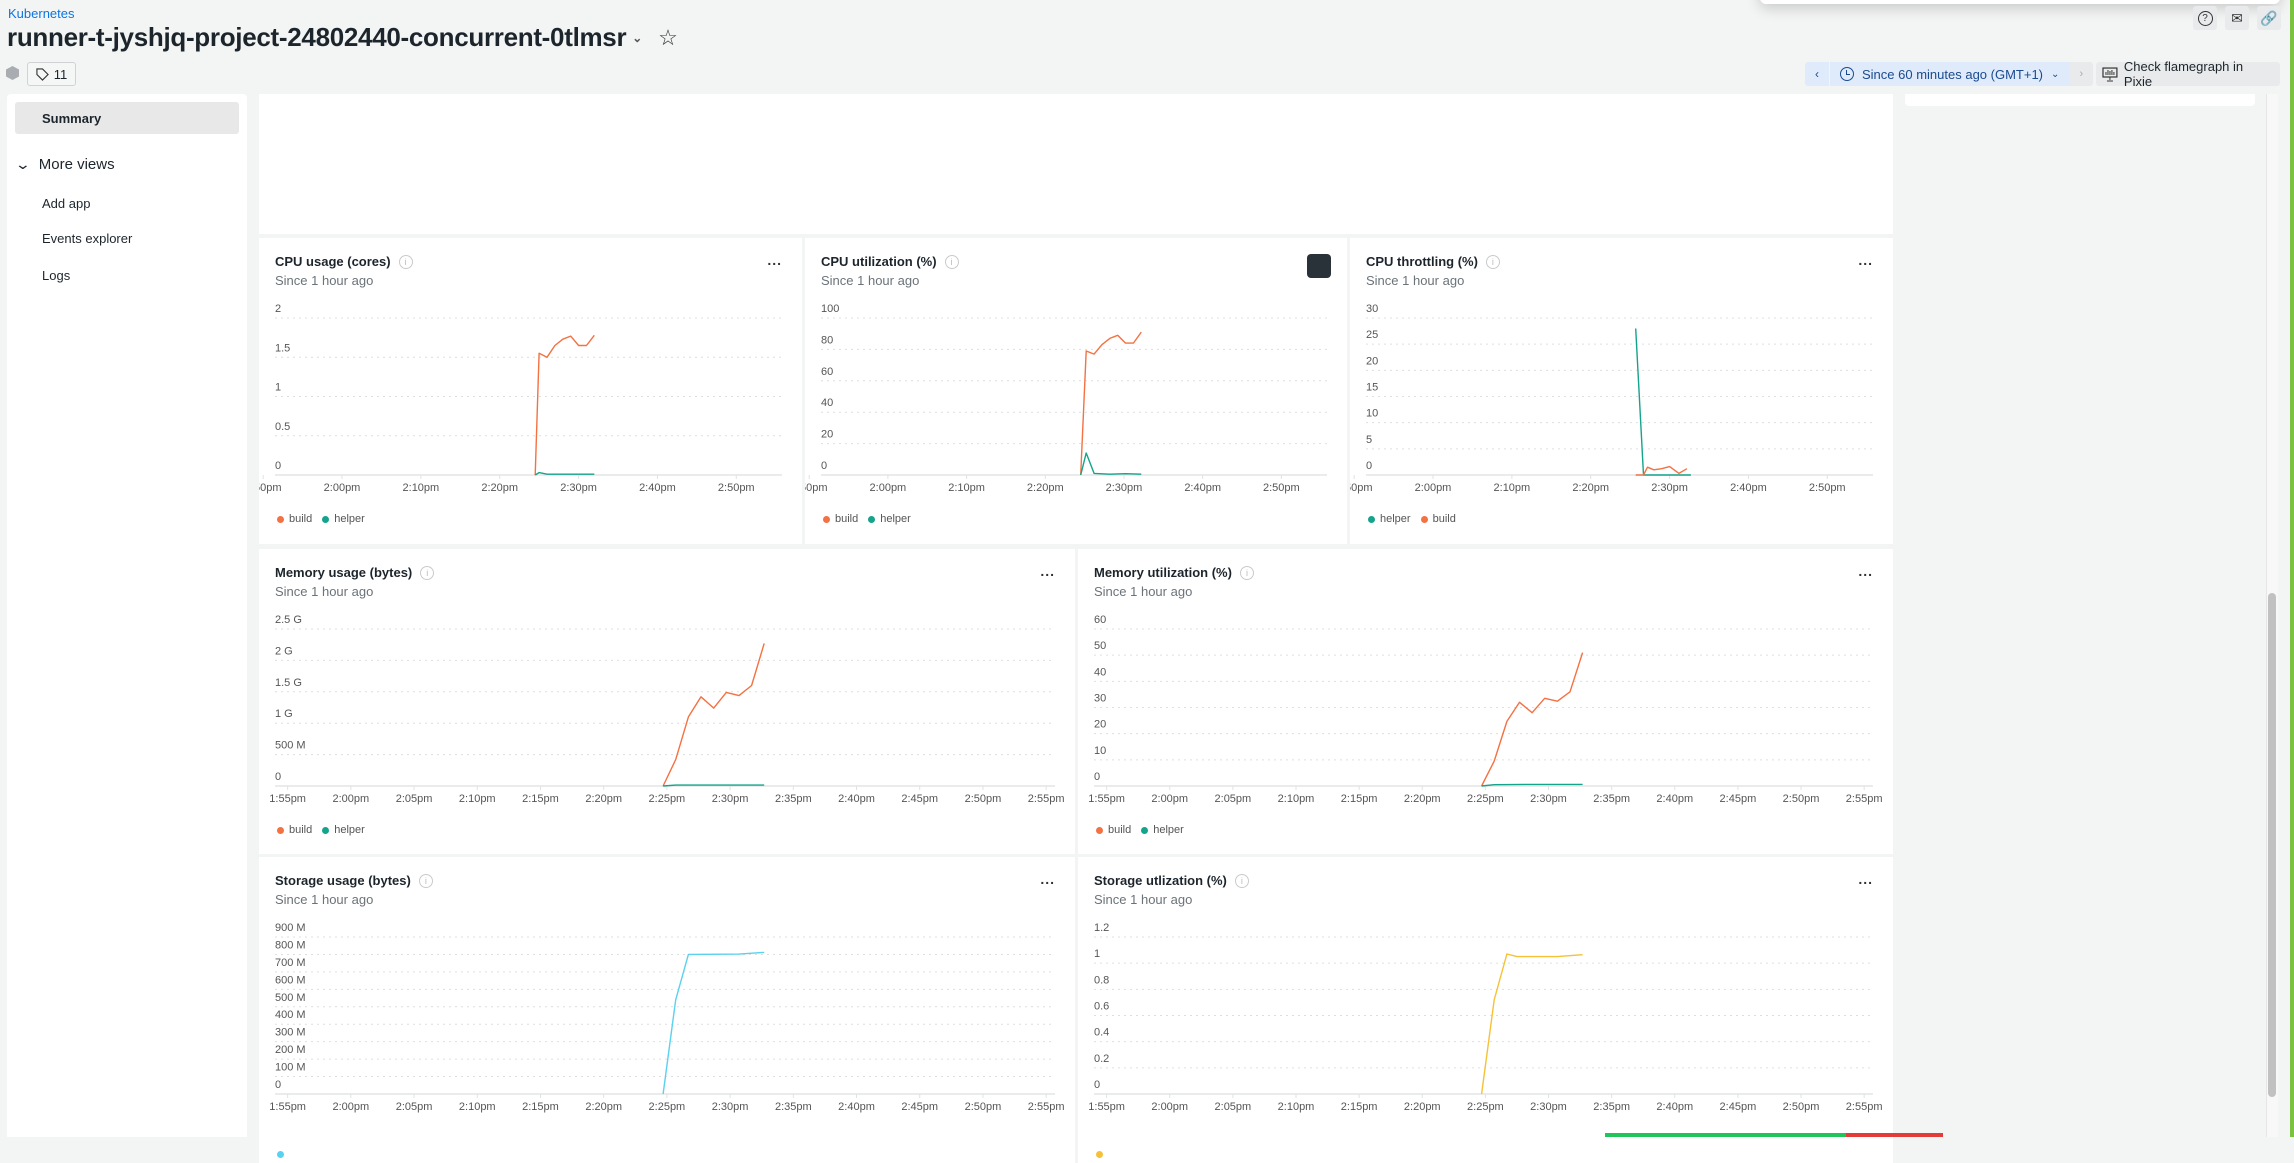 This screenshot has width=2294, height=1163. What do you see at coordinates (2269, 18) in the screenshot?
I see `link-button: 🔗` at bounding box center [2269, 18].